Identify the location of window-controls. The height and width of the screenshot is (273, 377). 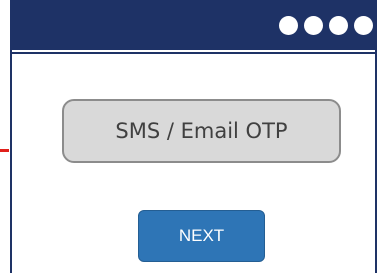
(326, 25).